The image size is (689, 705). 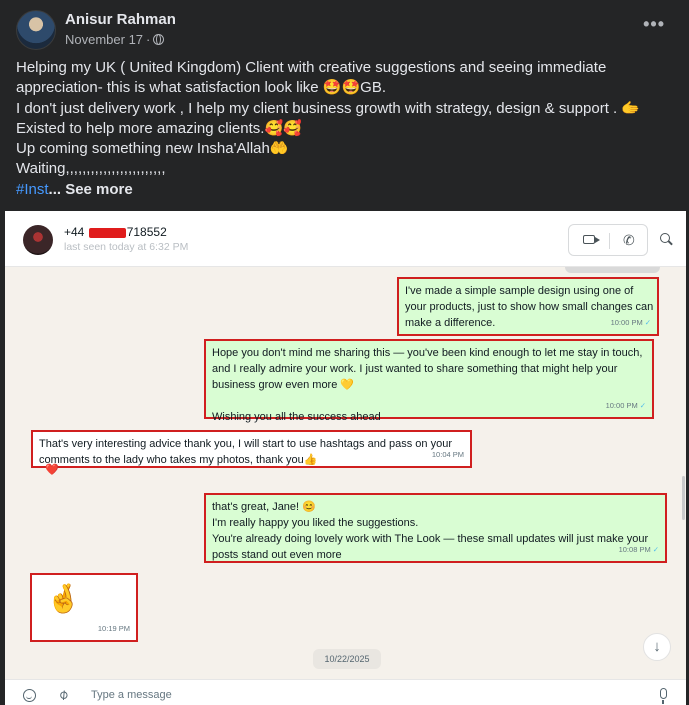 What do you see at coordinates (107, 232) in the screenshot?
I see `redaction-mark` at bounding box center [107, 232].